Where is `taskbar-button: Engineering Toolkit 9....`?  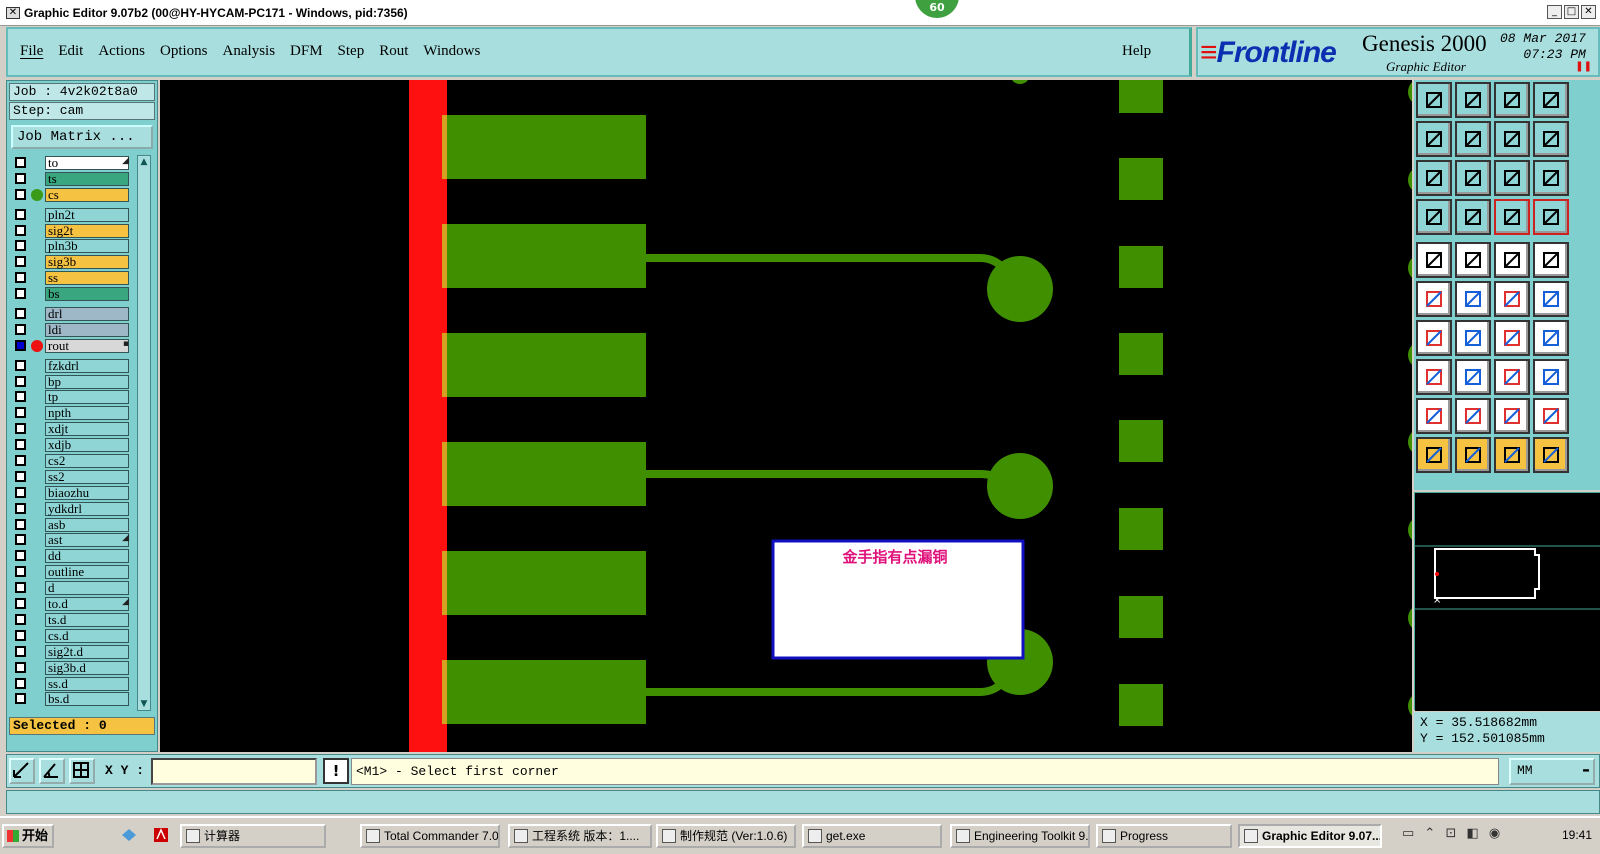 taskbar-button: Engineering Toolkit 9.... is located at coordinates (1020, 836).